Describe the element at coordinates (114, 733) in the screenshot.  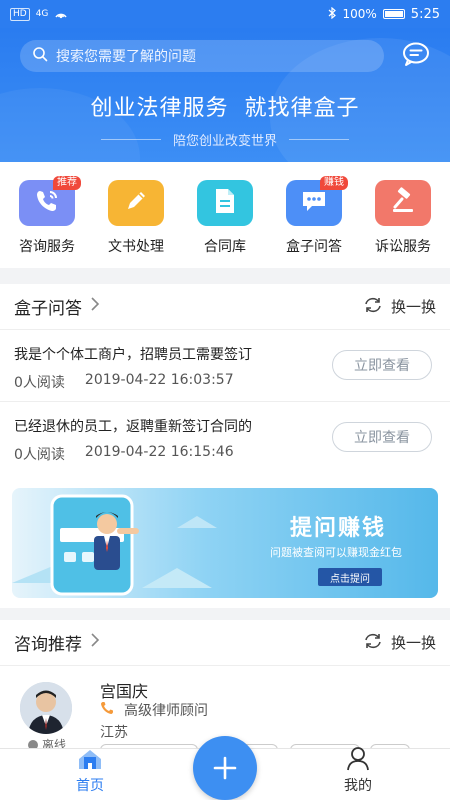
I see `lawyer-city: 江苏` at that location.